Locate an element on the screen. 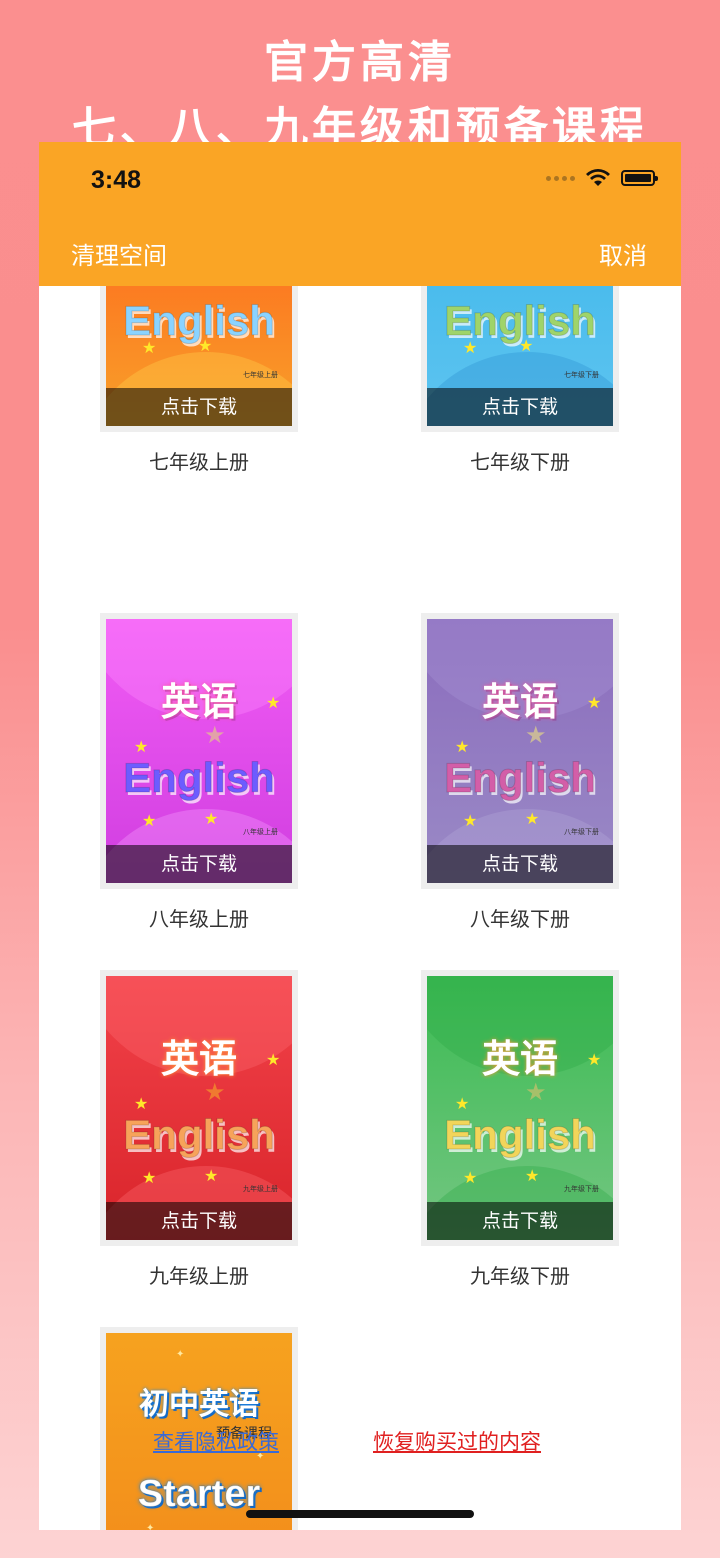 The width and height of the screenshot is (720, 1558). book-cover: 英语 ★ English ★ ★ ★ ★ 九年级下册 点击下载 is located at coordinates (520, 1108).